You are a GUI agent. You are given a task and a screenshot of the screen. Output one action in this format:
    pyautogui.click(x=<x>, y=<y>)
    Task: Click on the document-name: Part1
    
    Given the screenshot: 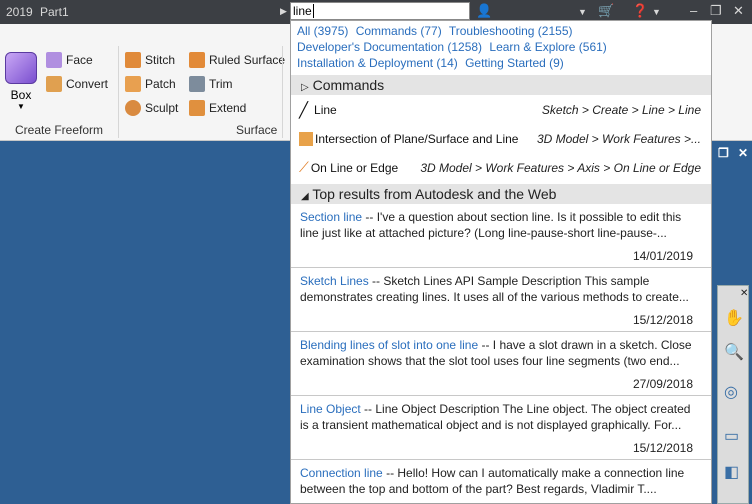 What is the action you would take?
    pyautogui.click(x=54, y=12)
    